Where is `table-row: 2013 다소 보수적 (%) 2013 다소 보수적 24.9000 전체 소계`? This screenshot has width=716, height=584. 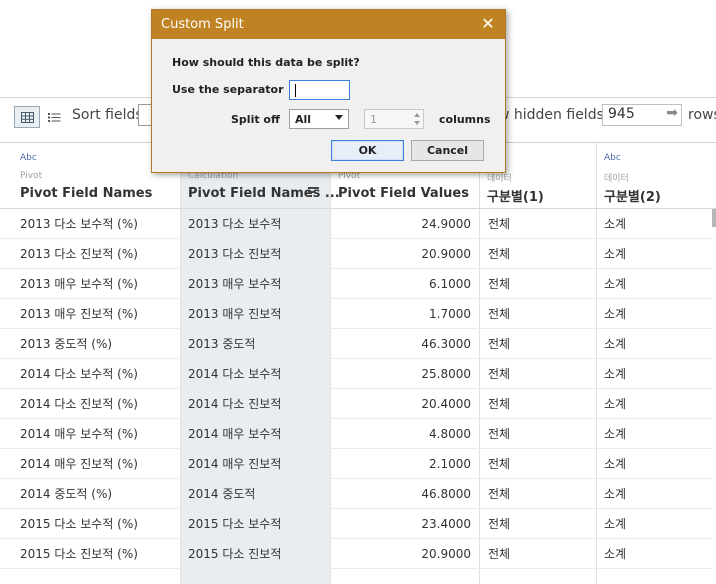
table-row: 2013 다소 보수적 (%) 2013 다소 보수적 24.9000 전체 소계 is located at coordinates (356, 224).